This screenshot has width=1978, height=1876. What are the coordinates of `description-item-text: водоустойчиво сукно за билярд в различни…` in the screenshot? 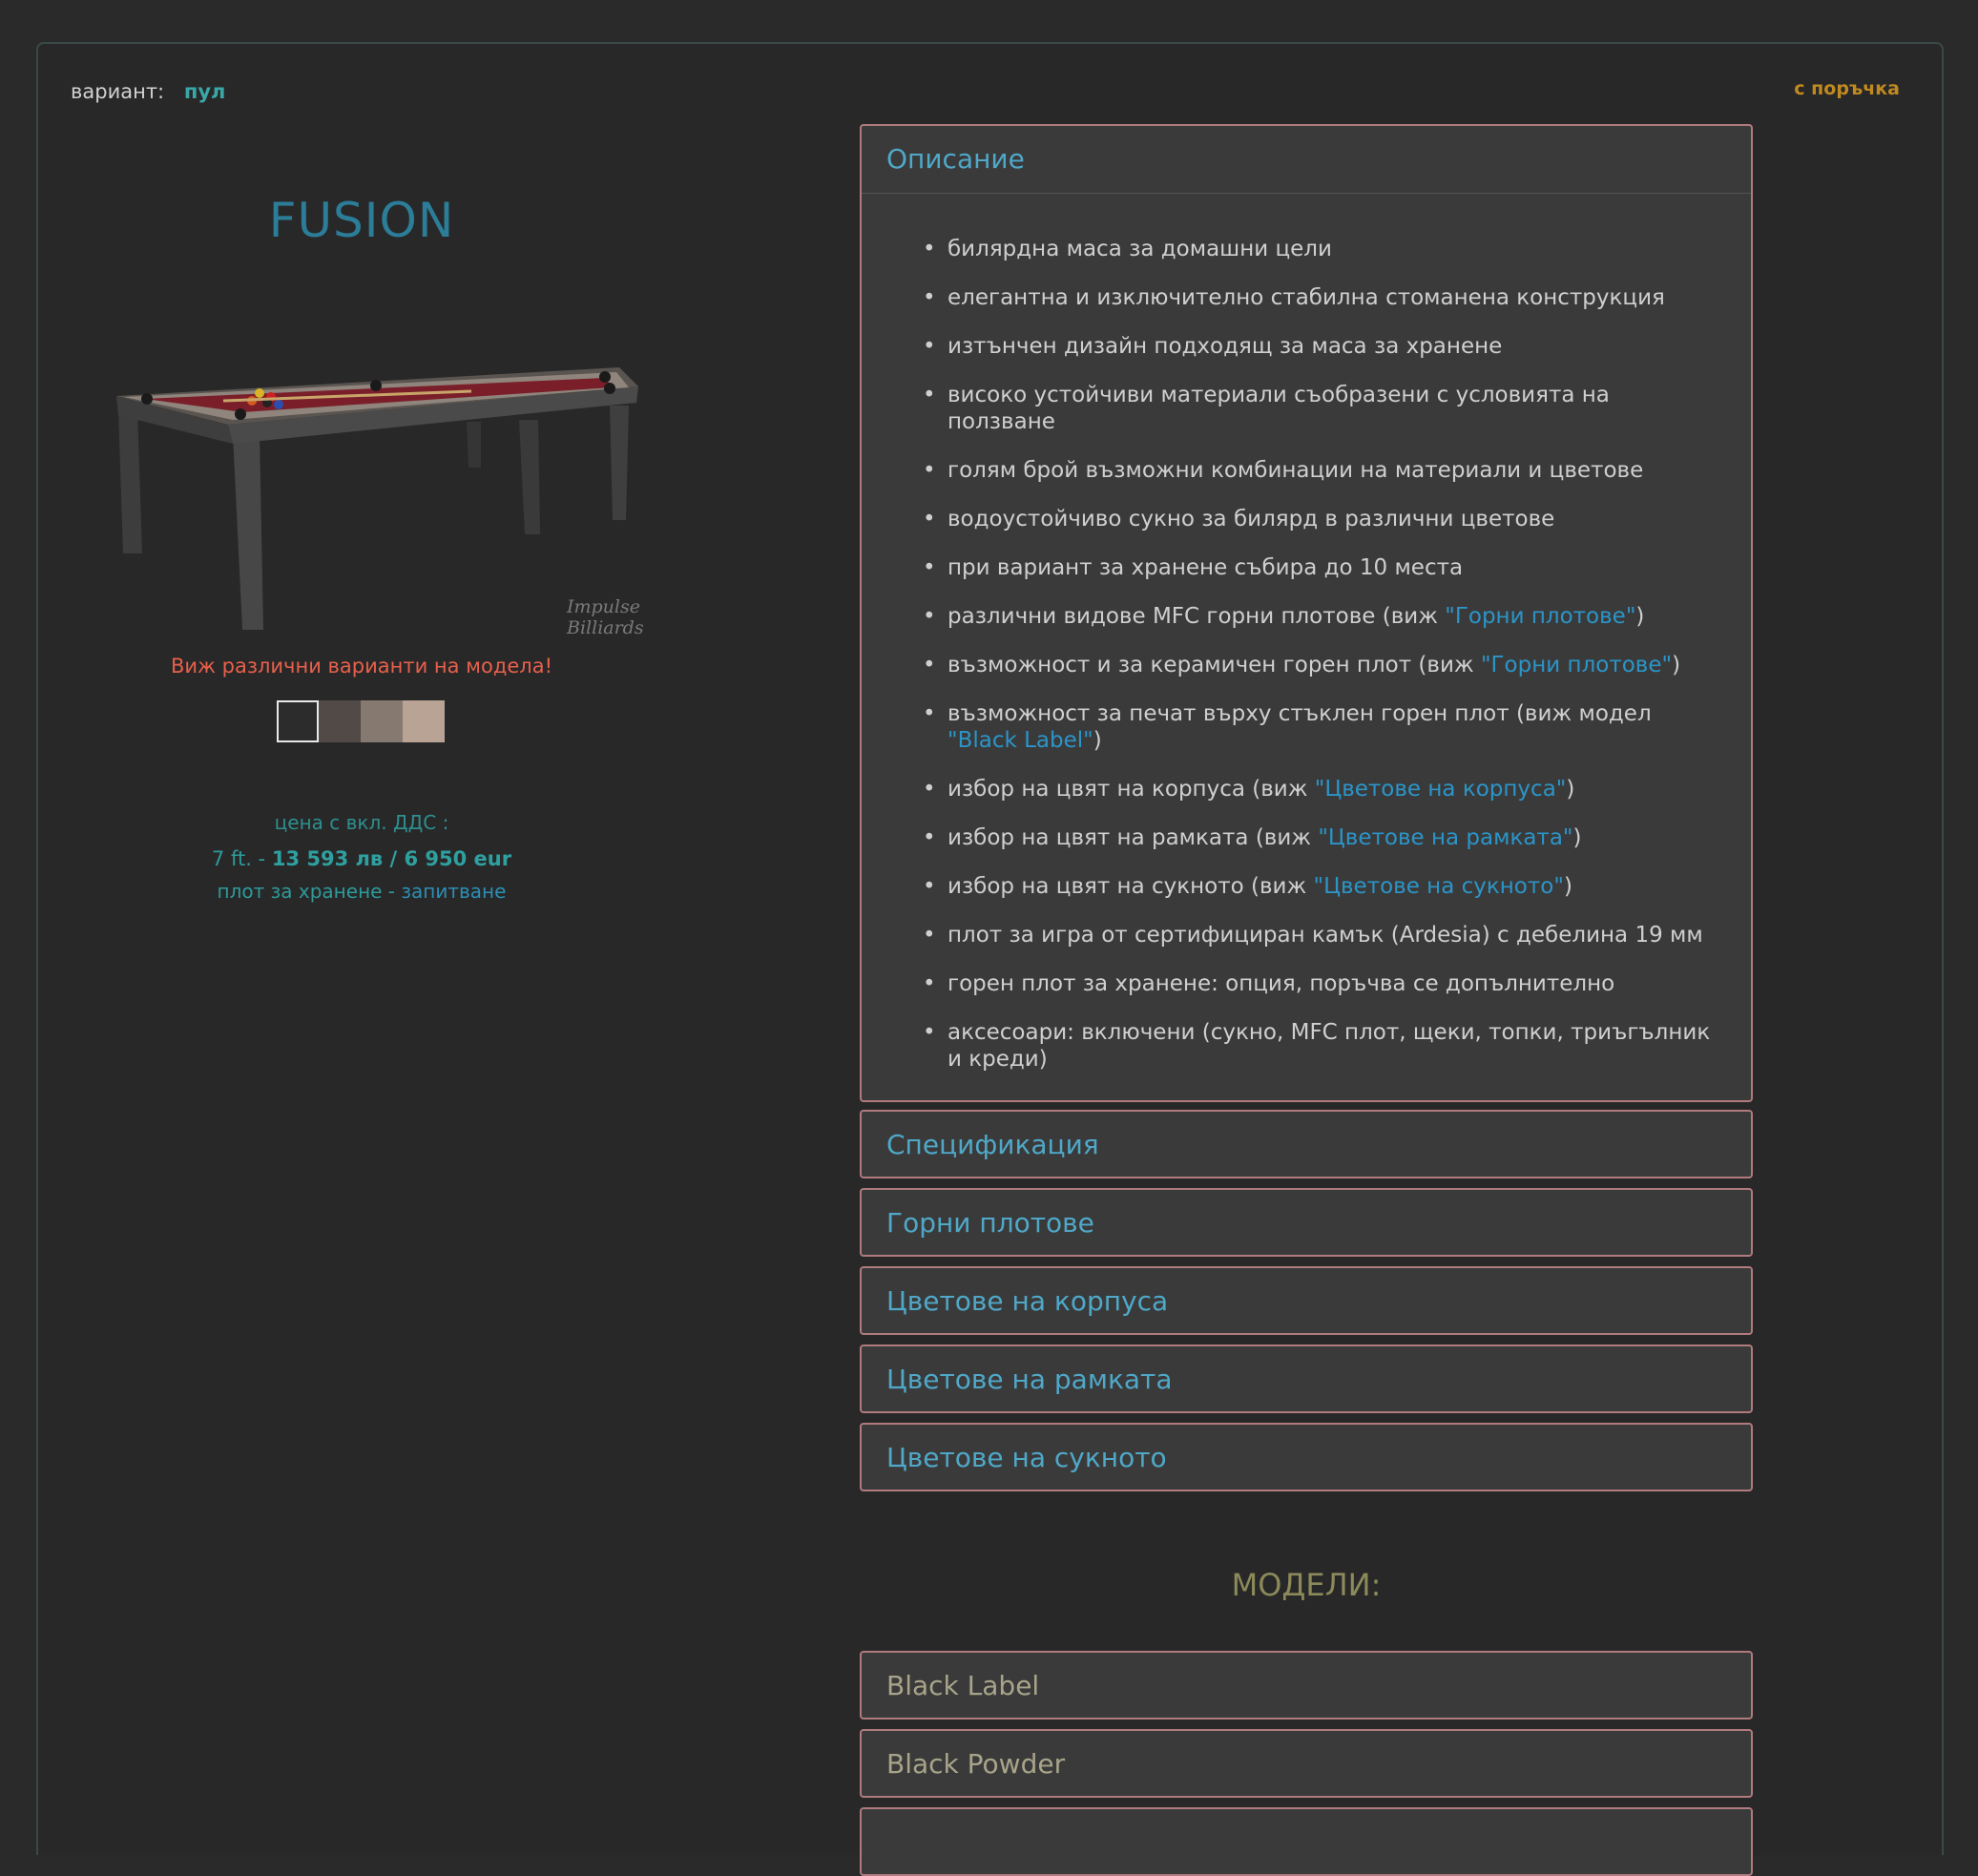 It's located at (1251, 519).